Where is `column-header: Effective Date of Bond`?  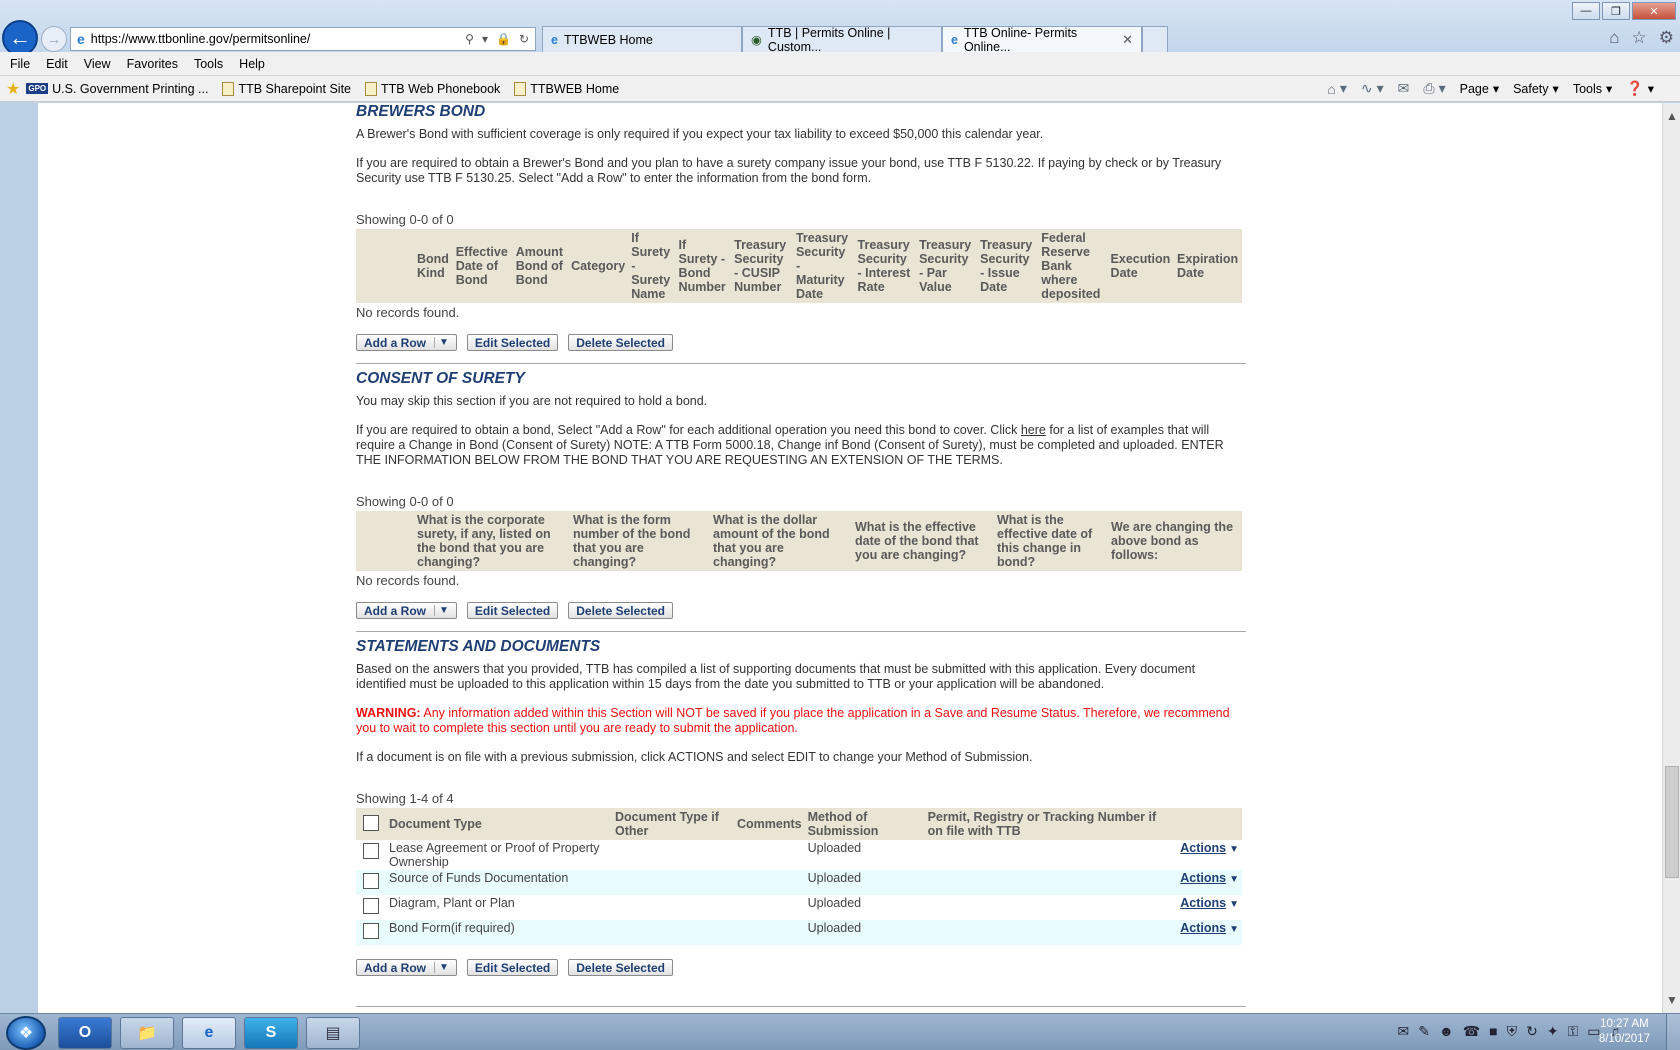 column-header: Effective Date of Bond is located at coordinates (482, 266).